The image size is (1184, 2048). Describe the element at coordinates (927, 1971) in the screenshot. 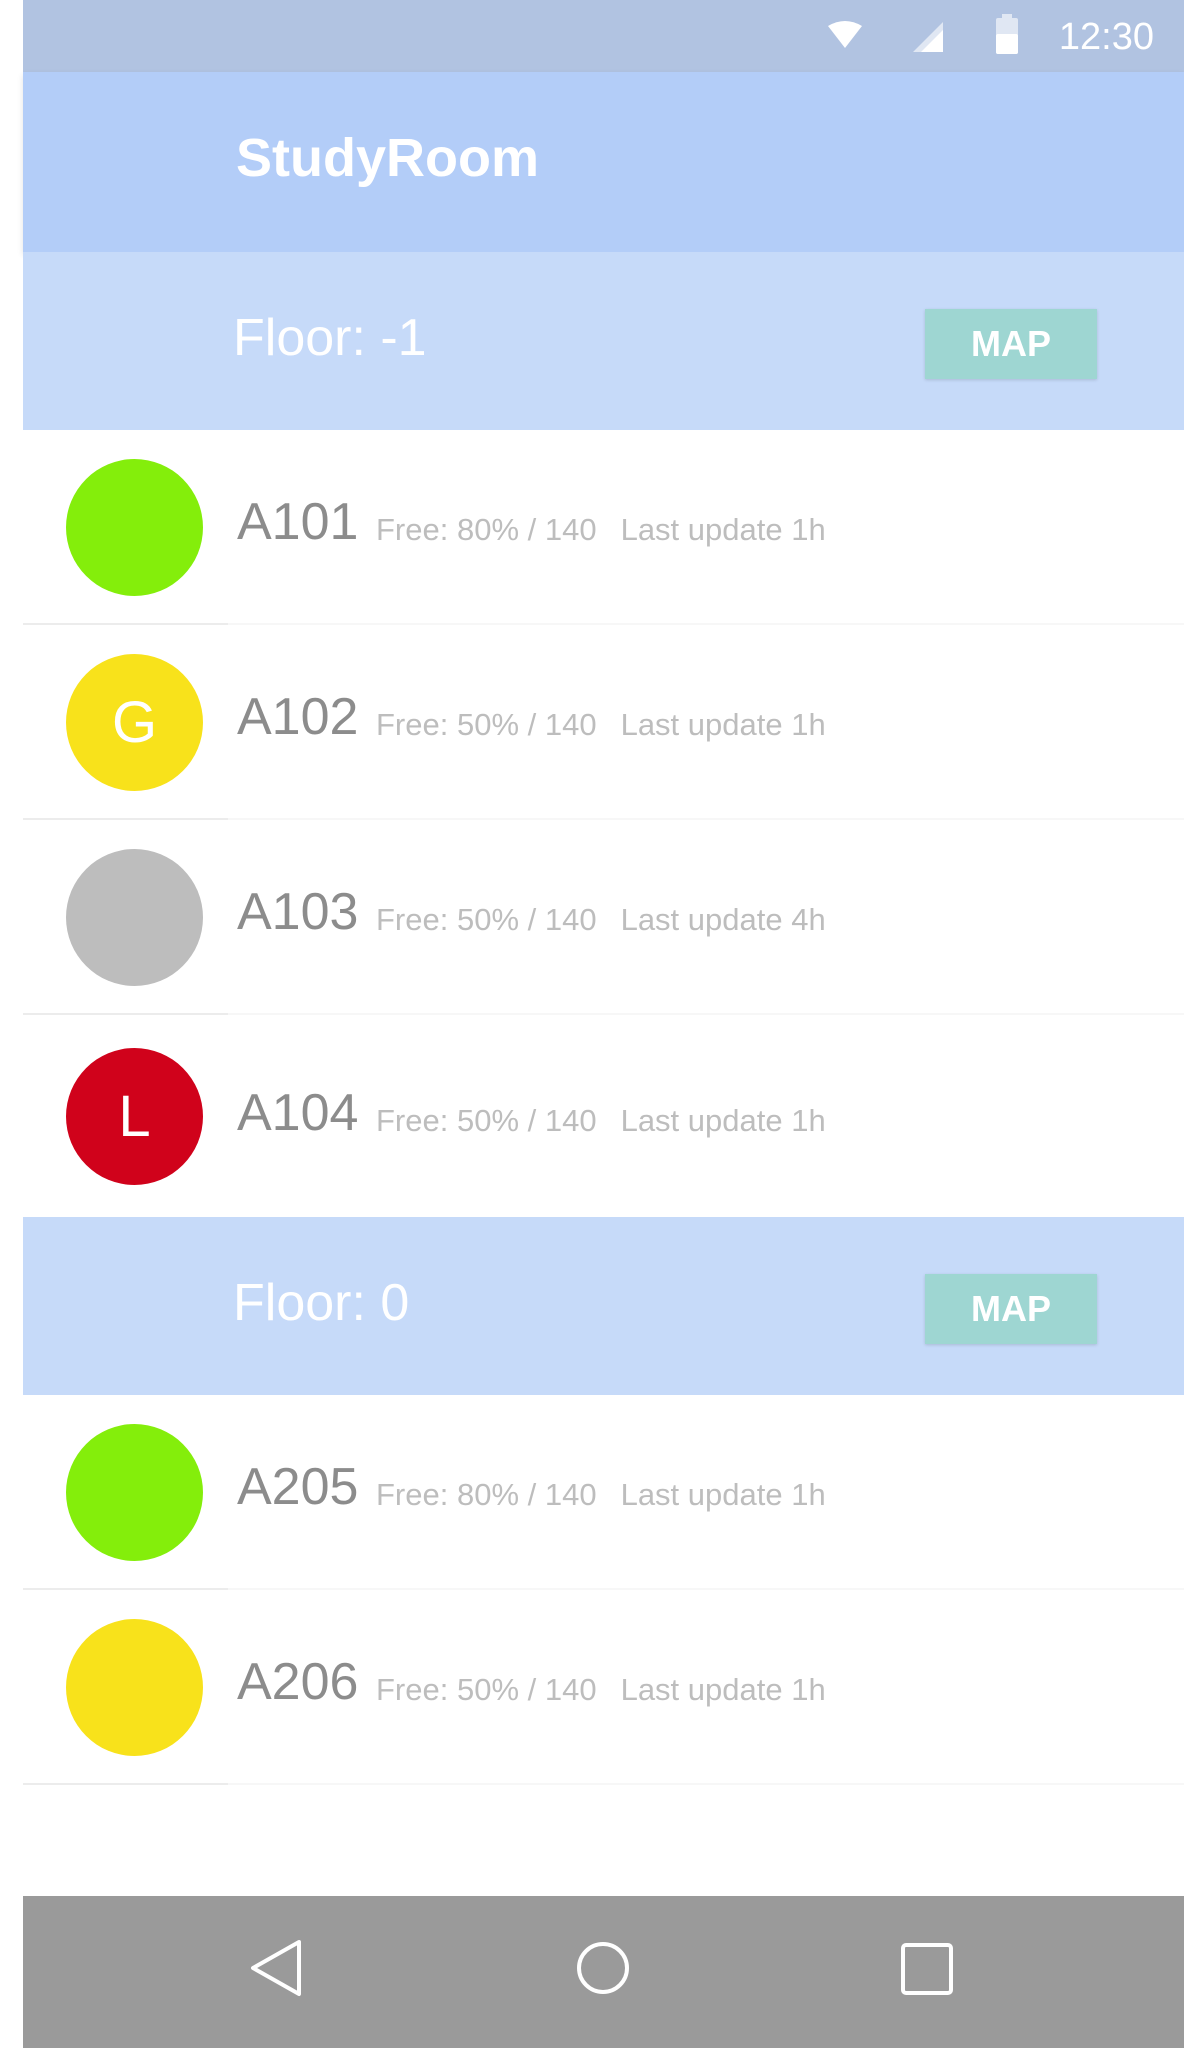

I see `recents-icon` at that location.